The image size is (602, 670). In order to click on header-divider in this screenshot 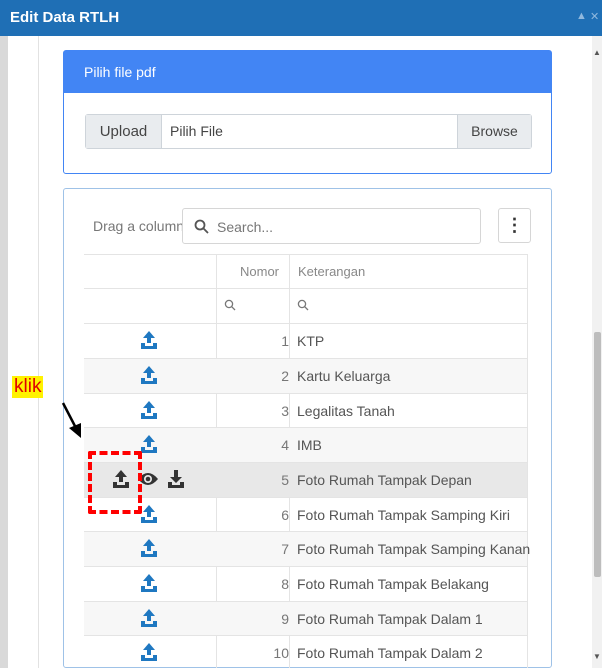, I will do `click(305, 288)`.